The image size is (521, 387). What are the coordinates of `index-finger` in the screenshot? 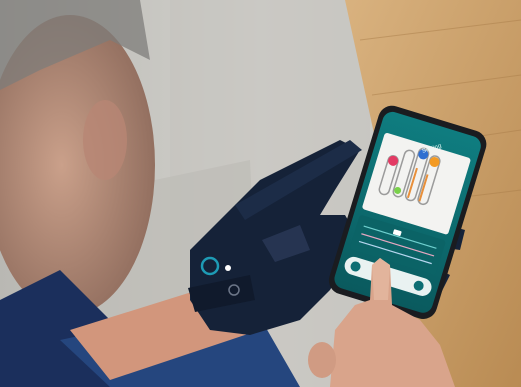 It's located at (381, 279).